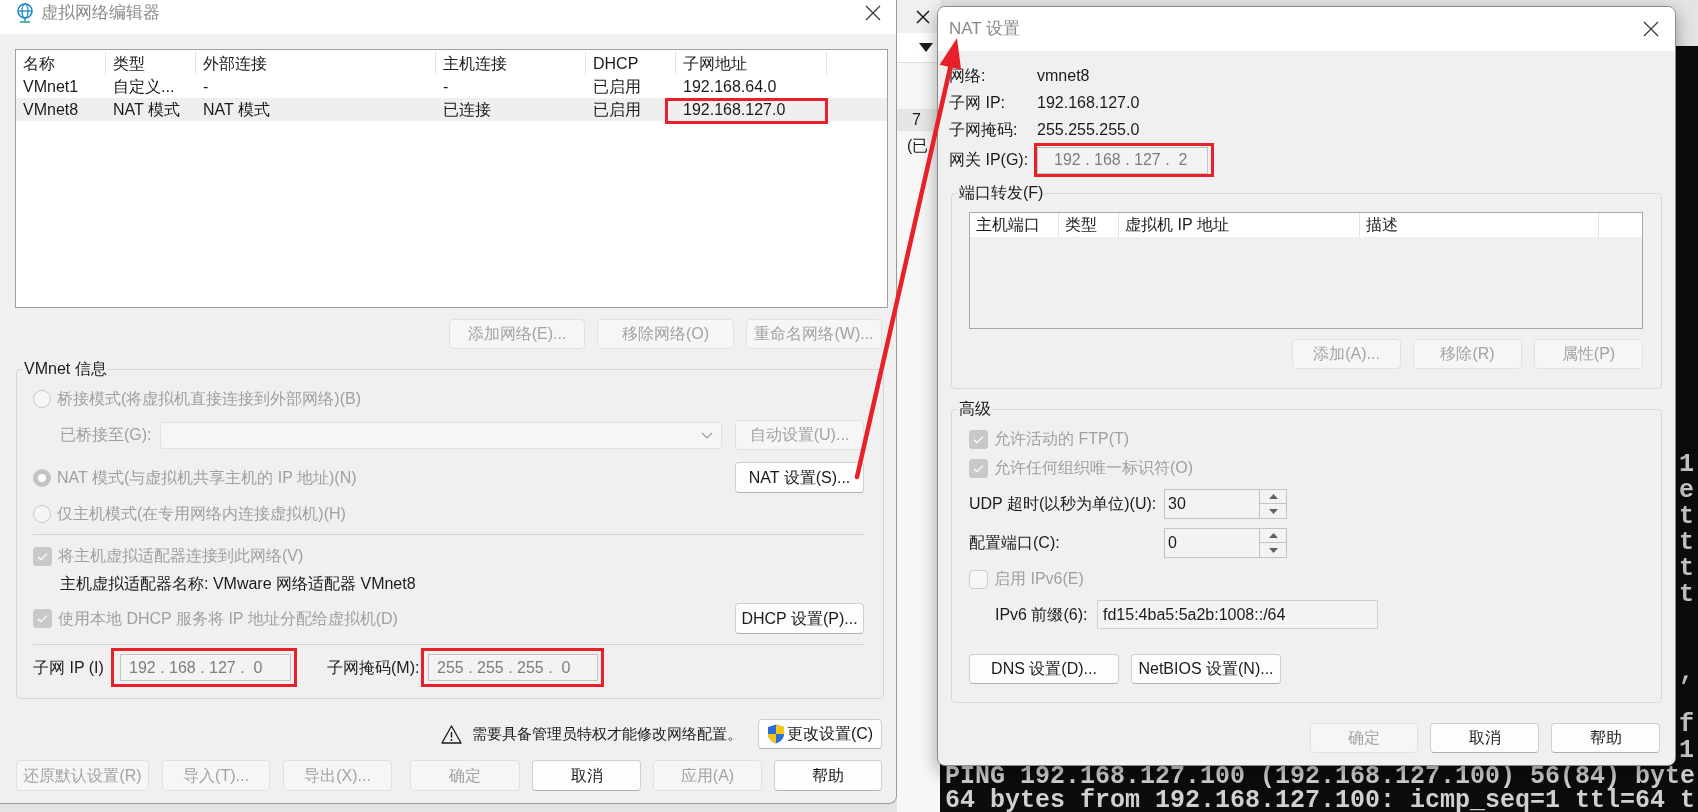 This screenshot has width=1698, height=812. What do you see at coordinates (607, 734) in the screenshot?
I see `admin-notice-text: 需要具备管理员特权才能修改网络配置。` at bounding box center [607, 734].